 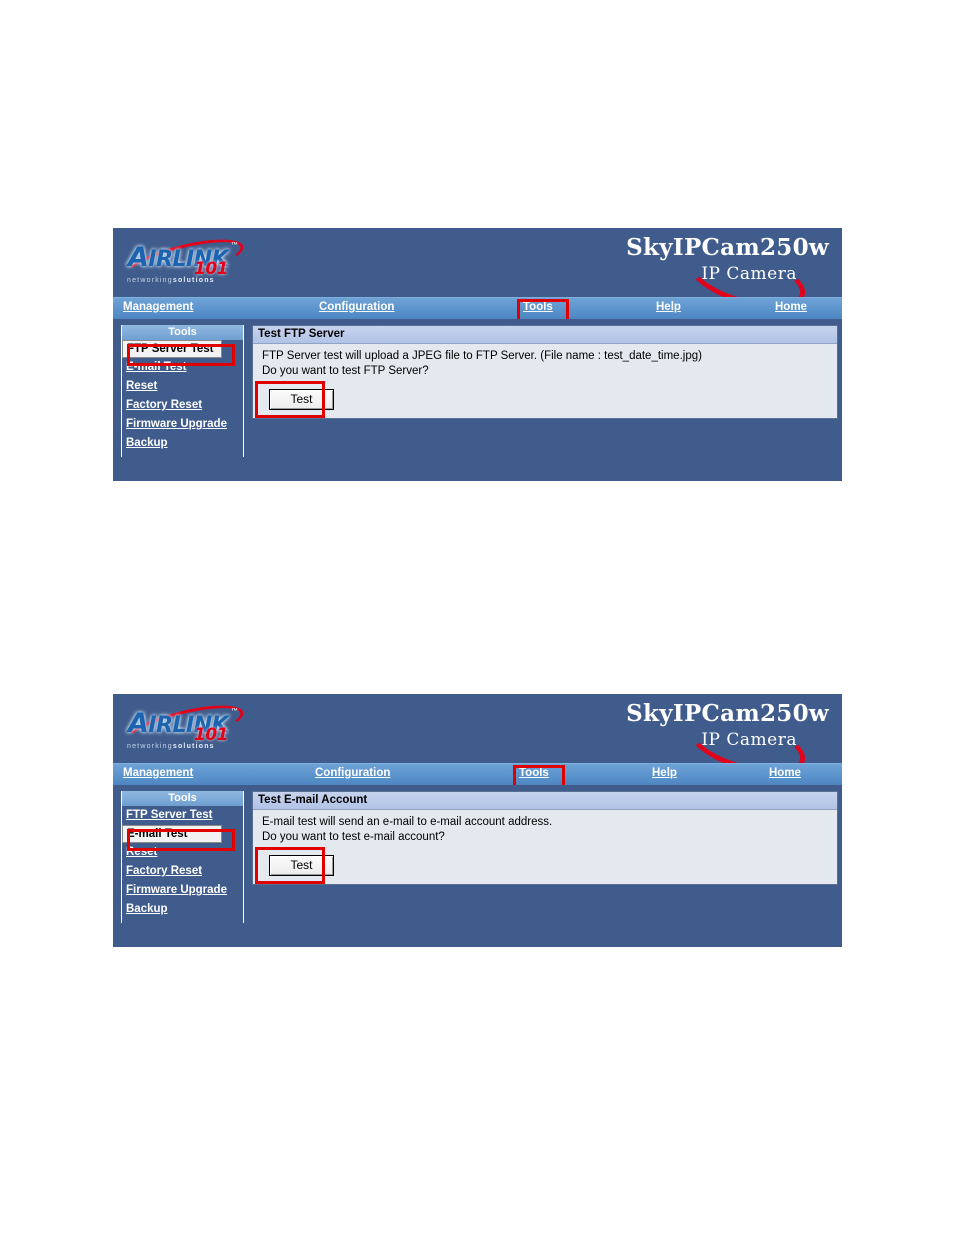 I want to click on panel-description-line-2: Do you want to test e-mail account?, so click(x=353, y=837).